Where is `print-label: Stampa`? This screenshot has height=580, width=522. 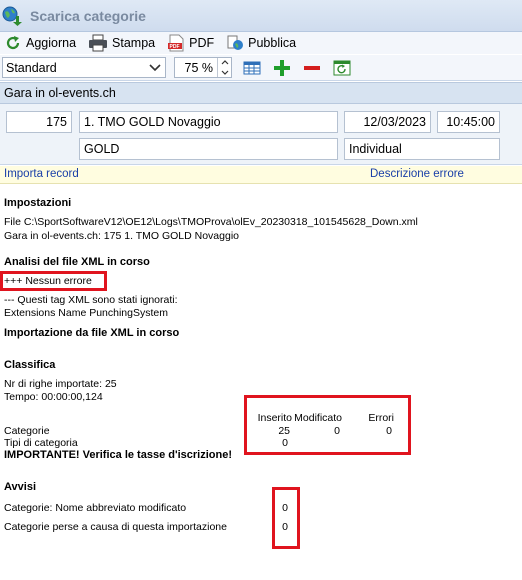
print-label: Stampa is located at coordinates (134, 43).